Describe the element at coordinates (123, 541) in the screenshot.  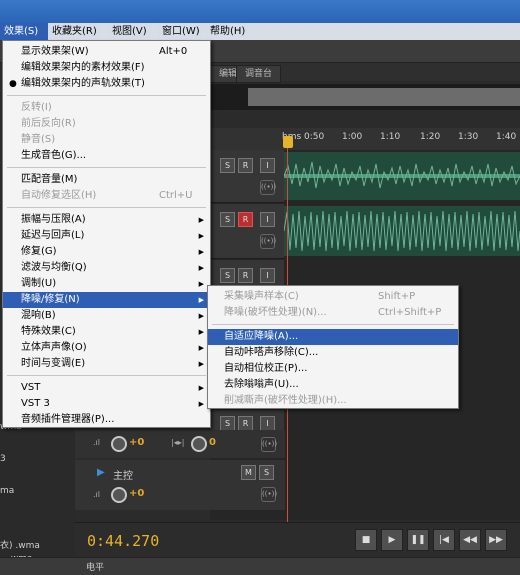
I see `time-display: 0:44.270` at that location.